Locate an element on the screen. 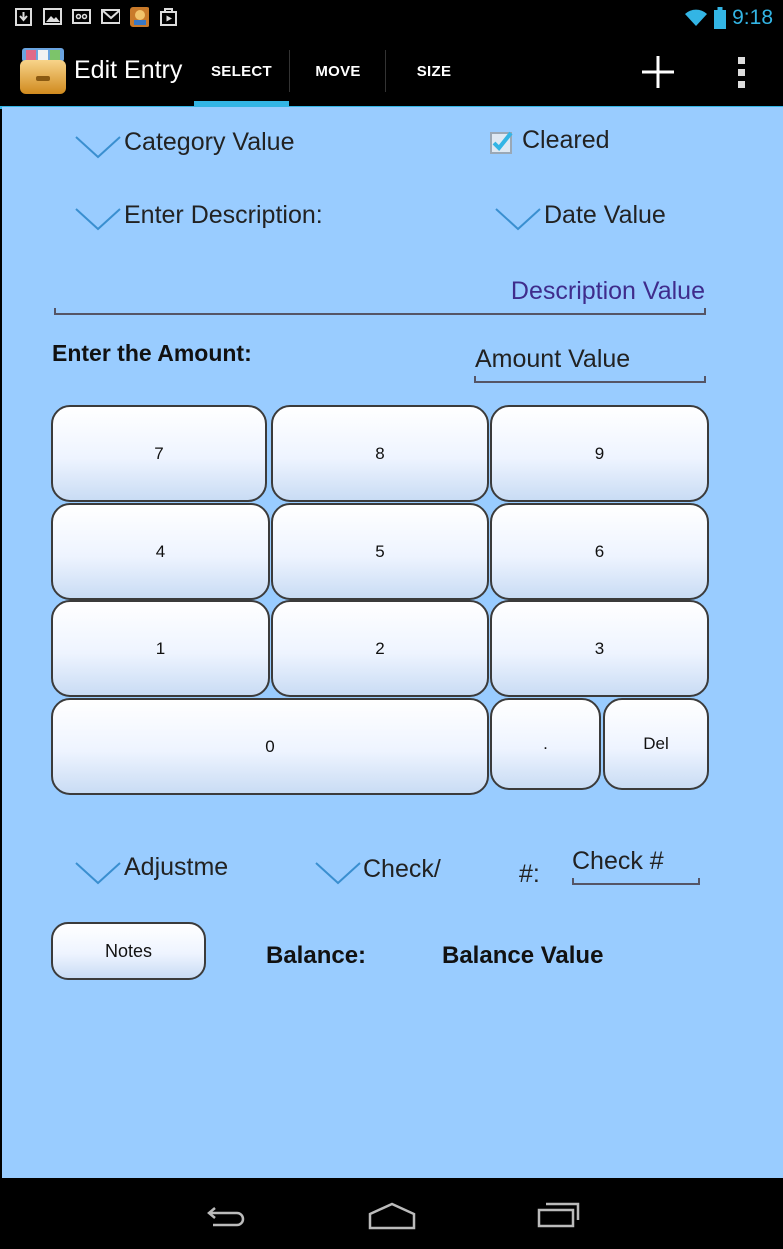  date-value: Date Value is located at coordinates (605, 215).